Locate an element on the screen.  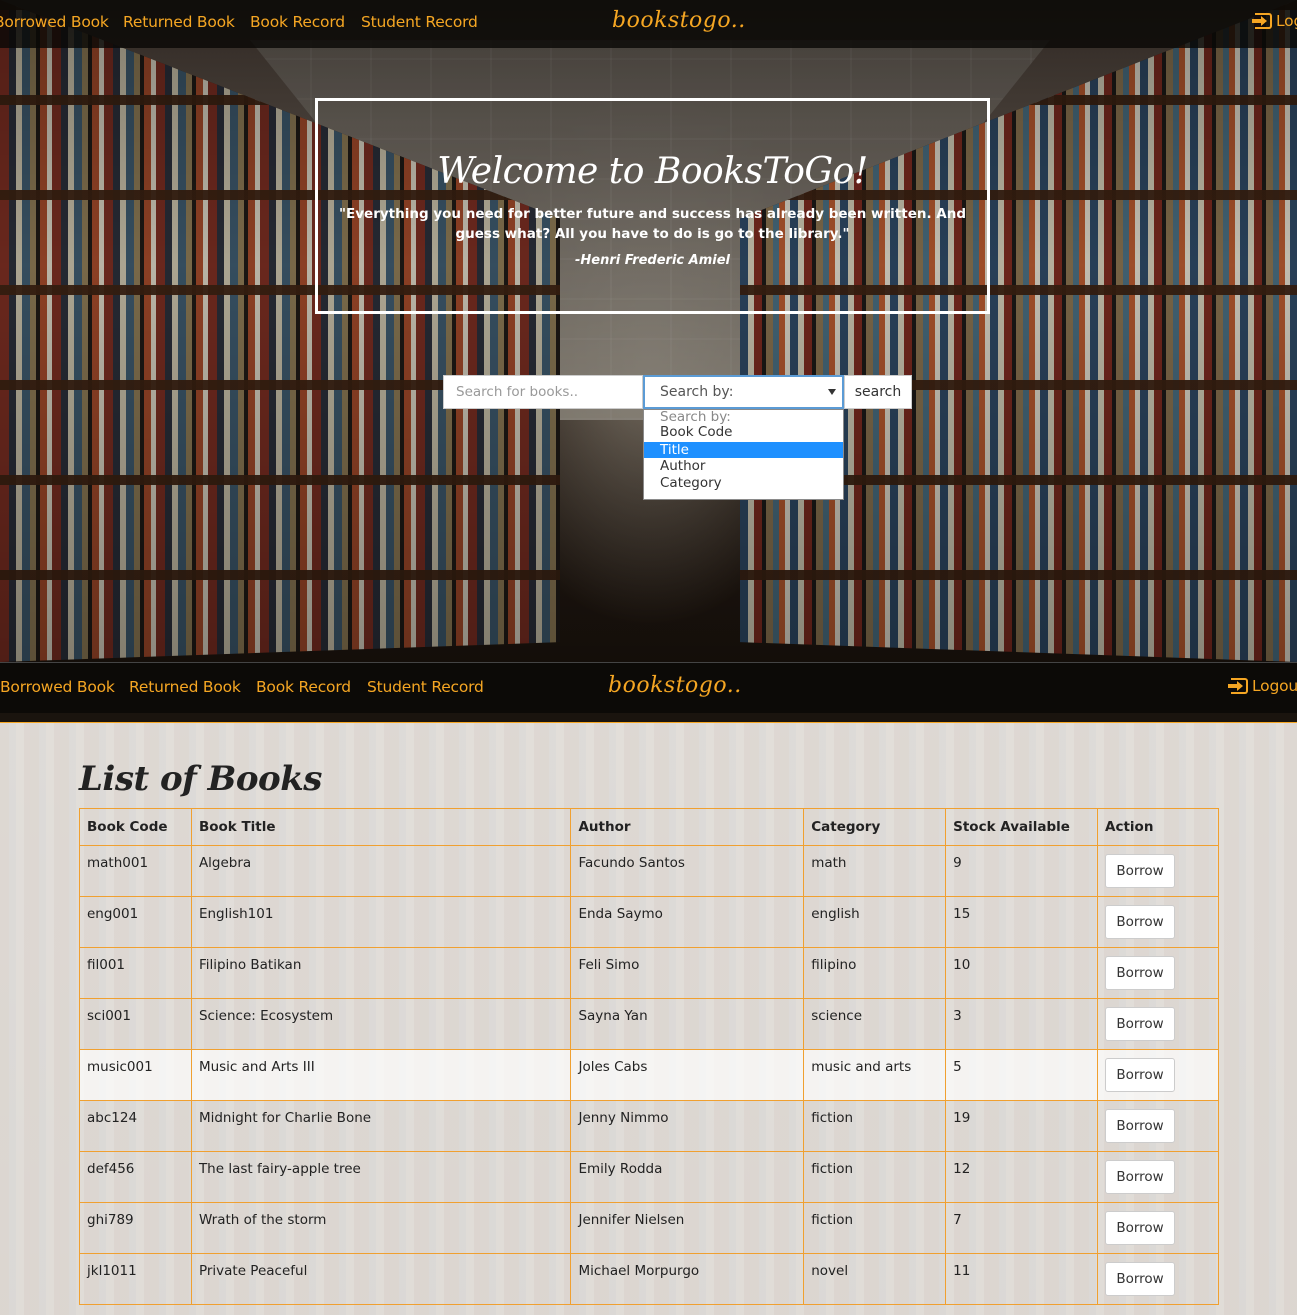
cell-stock: 12 is located at coordinates (1022, 1177).